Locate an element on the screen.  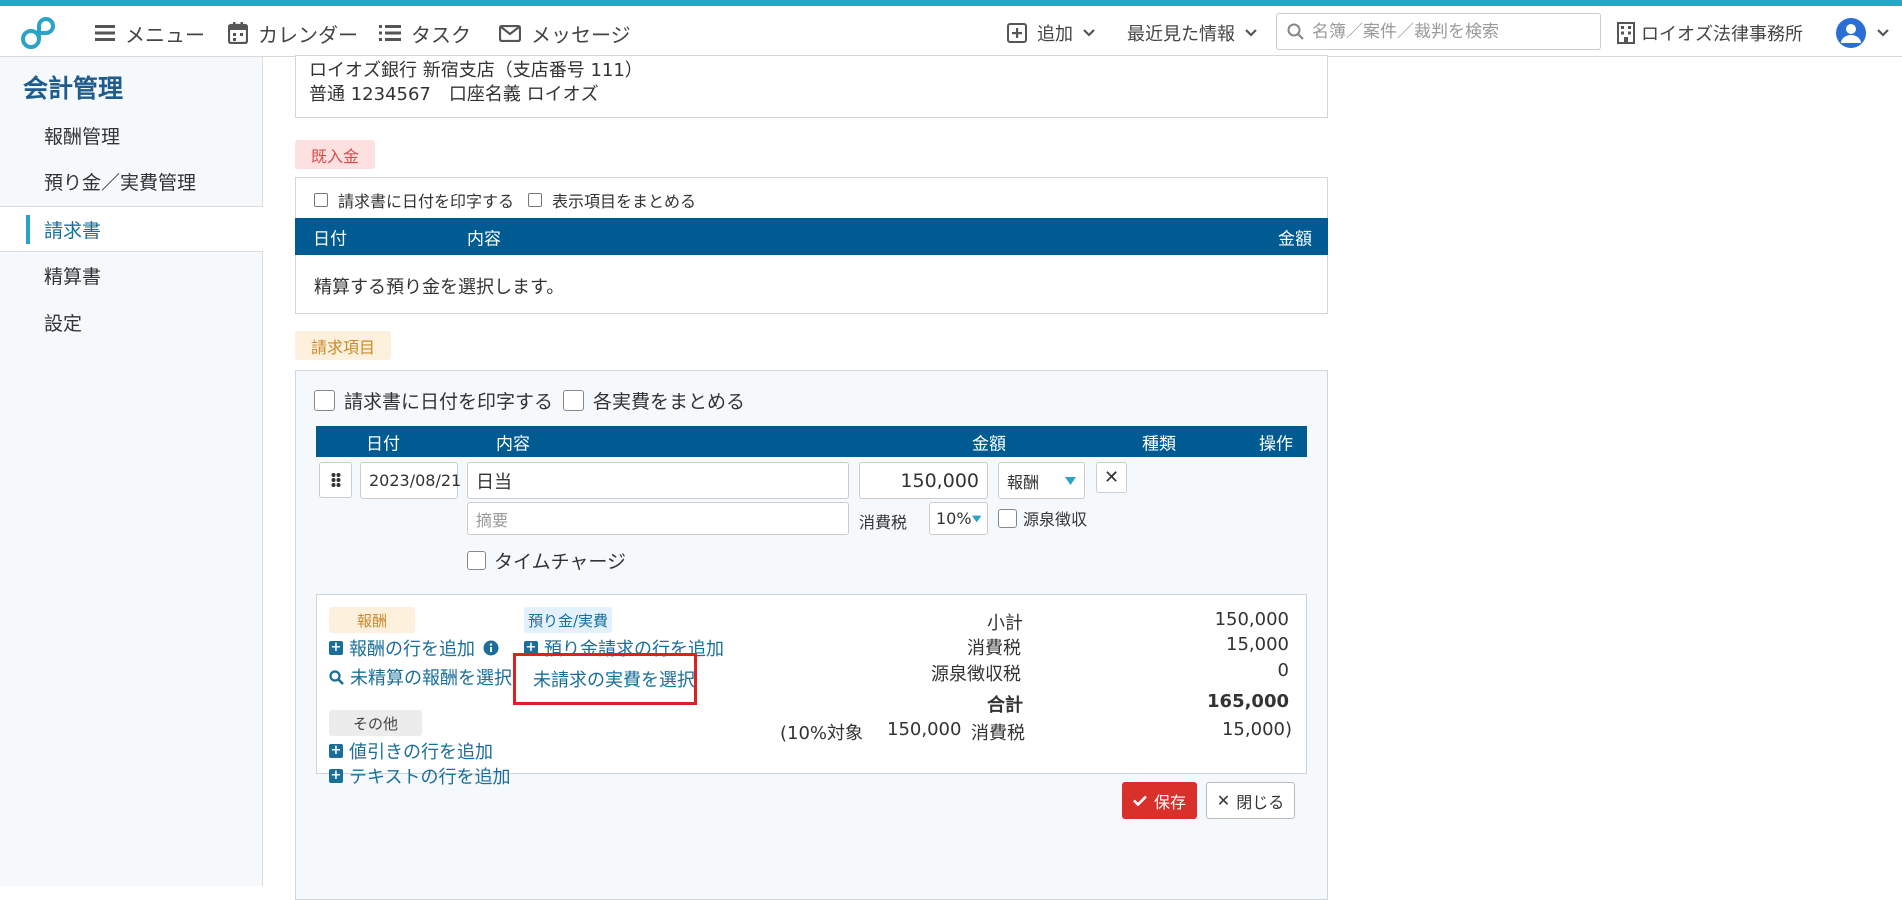
received-badge: 既入金 is located at coordinates (335, 154).